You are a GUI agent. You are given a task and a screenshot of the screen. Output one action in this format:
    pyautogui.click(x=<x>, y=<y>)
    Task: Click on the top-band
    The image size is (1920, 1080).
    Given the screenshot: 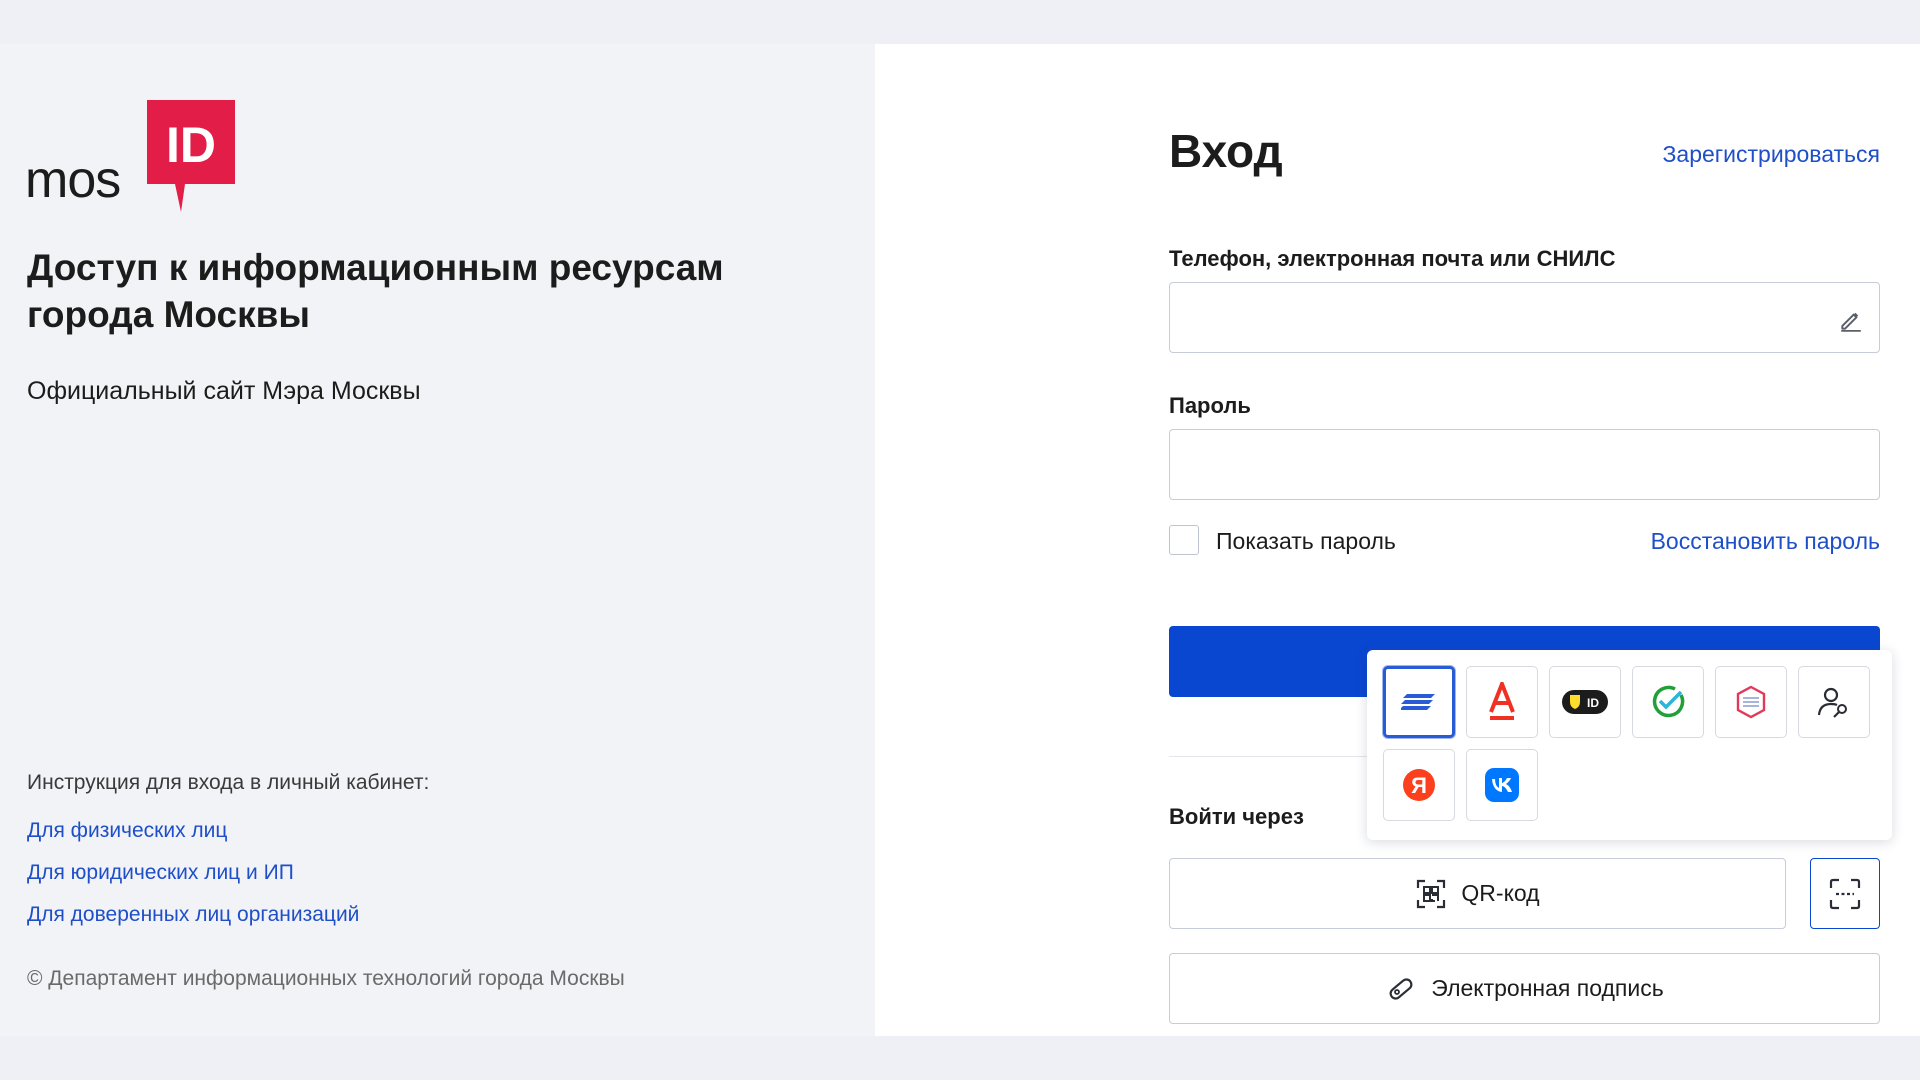 What is the action you would take?
    pyautogui.click(x=960, y=22)
    